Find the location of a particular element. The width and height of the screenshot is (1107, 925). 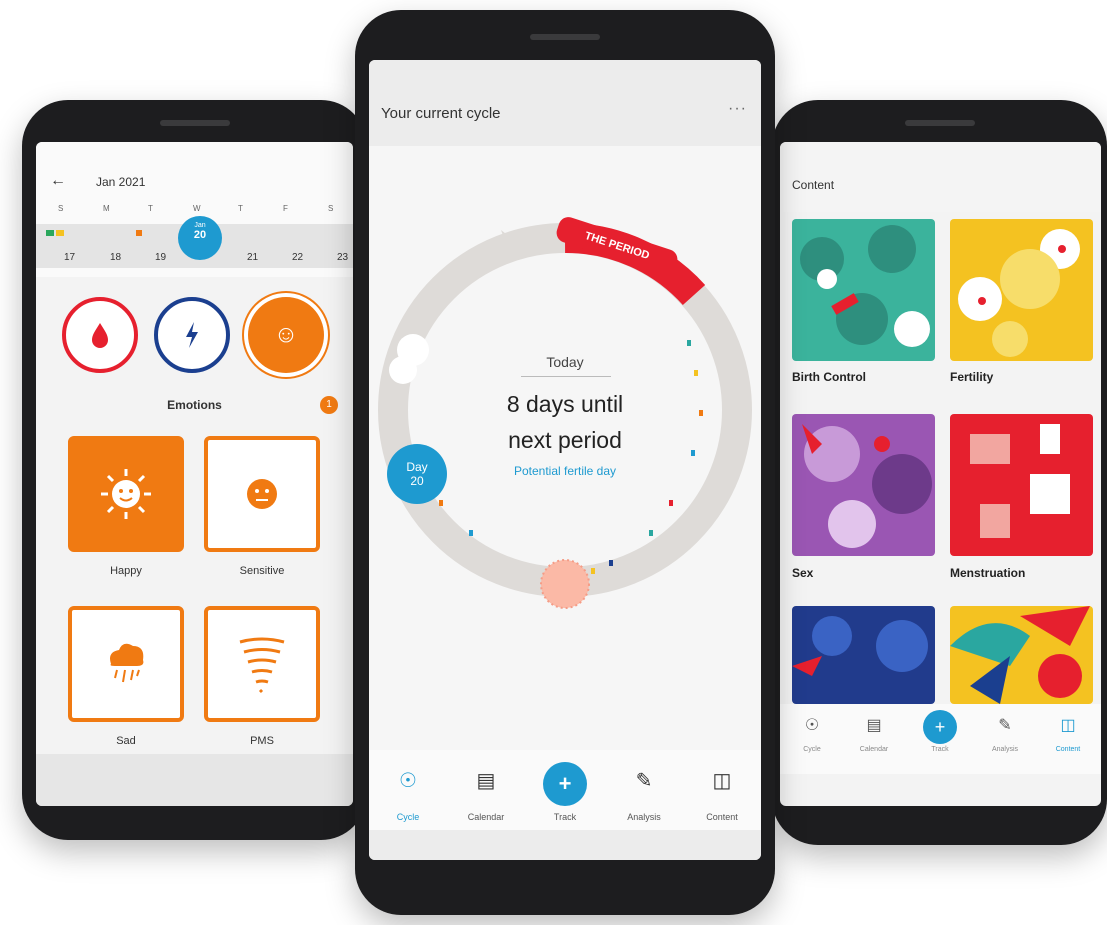

content-card-fertility is located at coordinates (1021, 290).